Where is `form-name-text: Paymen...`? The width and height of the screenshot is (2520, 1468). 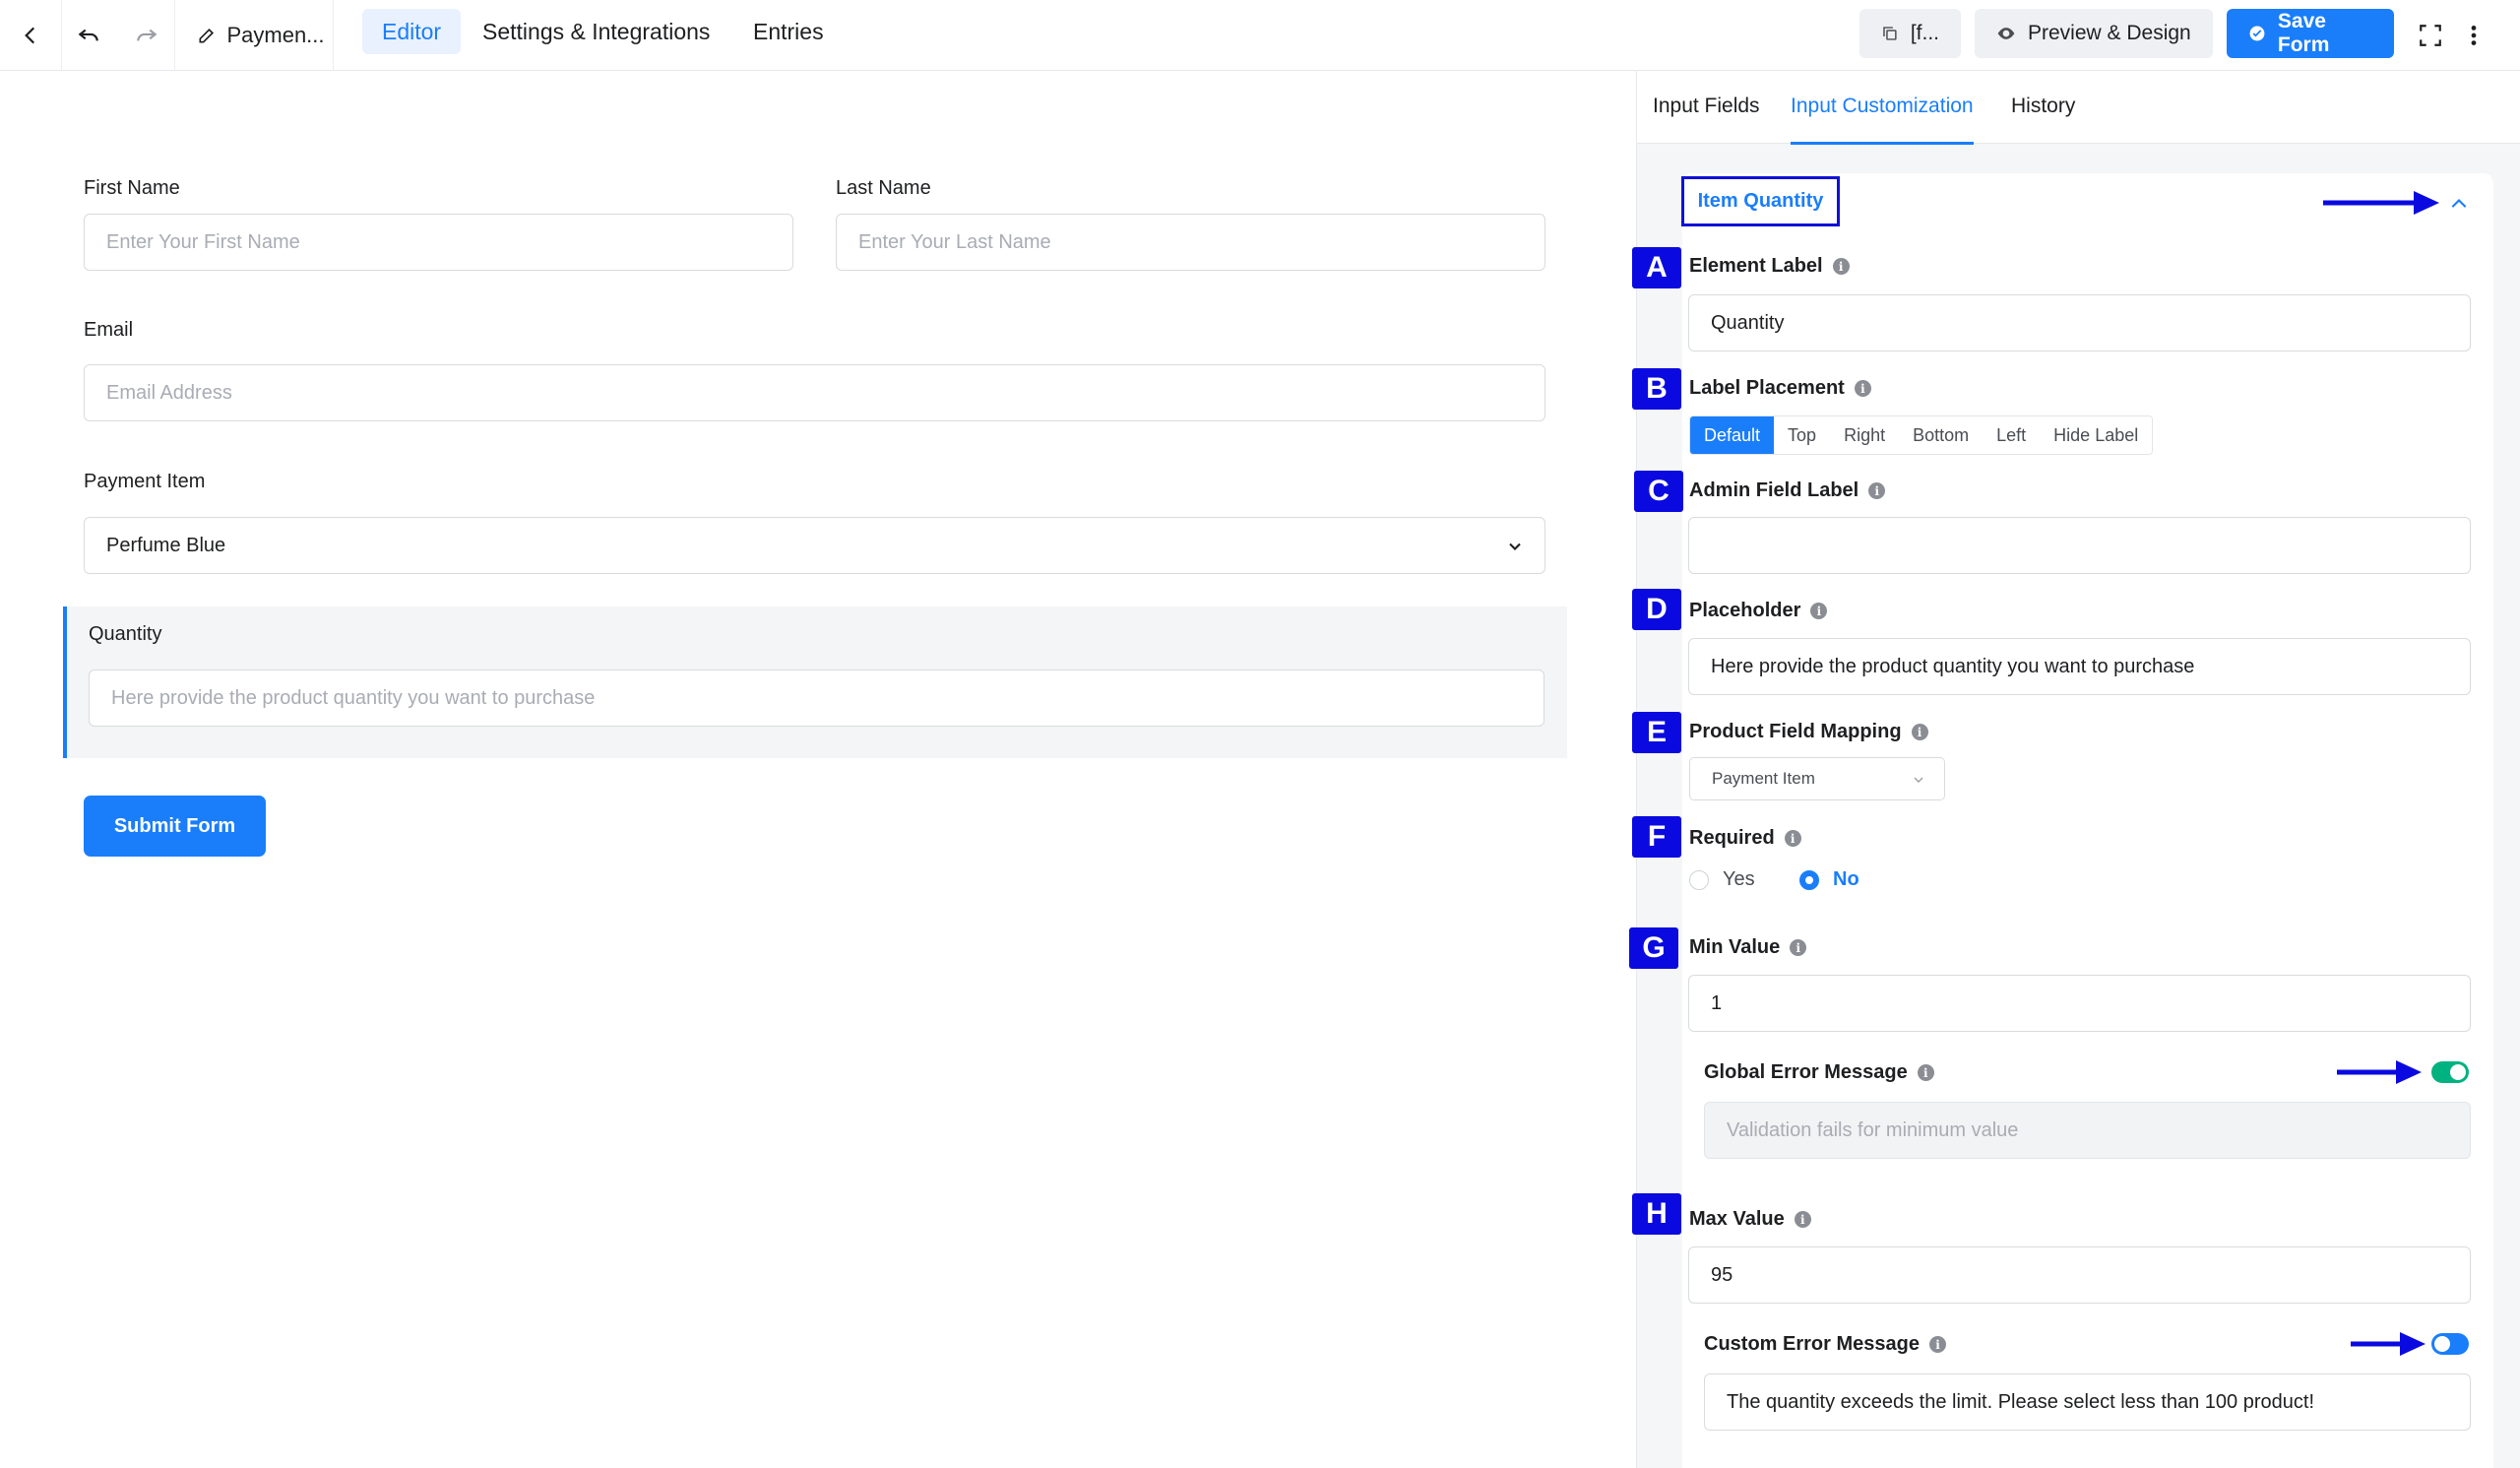
form-name-text: Paymen... is located at coordinates (275, 35).